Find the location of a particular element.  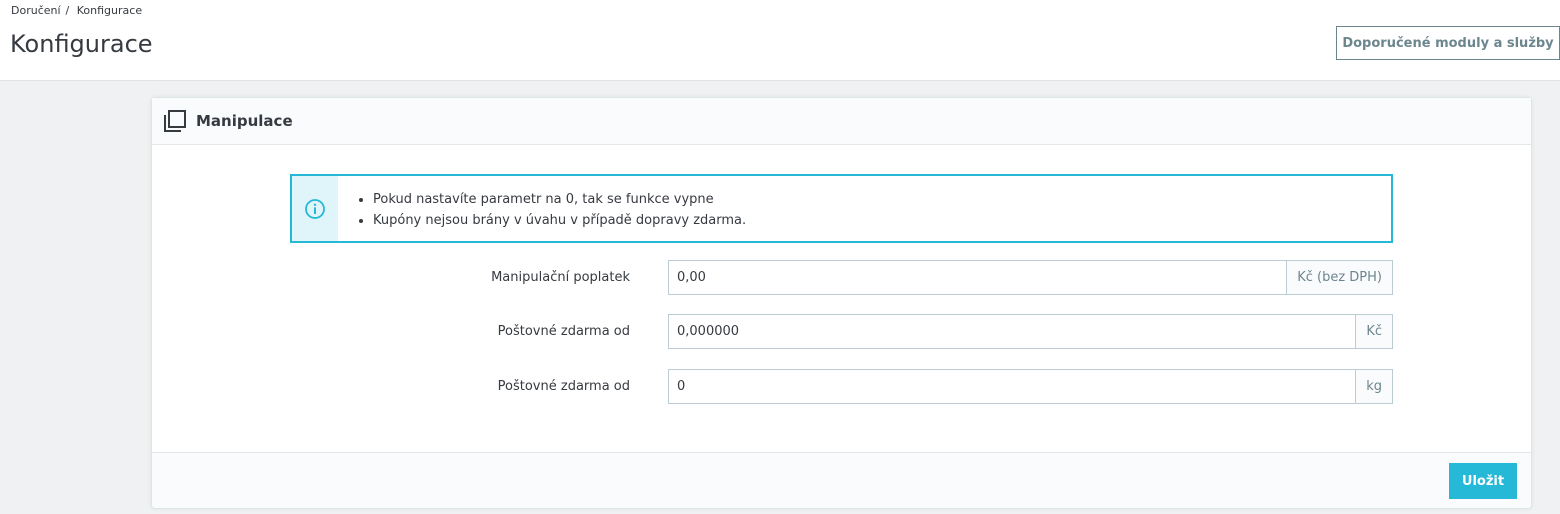

form-row-free-shipping-weight: Poštovné zdarma od kg is located at coordinates (842, 386).